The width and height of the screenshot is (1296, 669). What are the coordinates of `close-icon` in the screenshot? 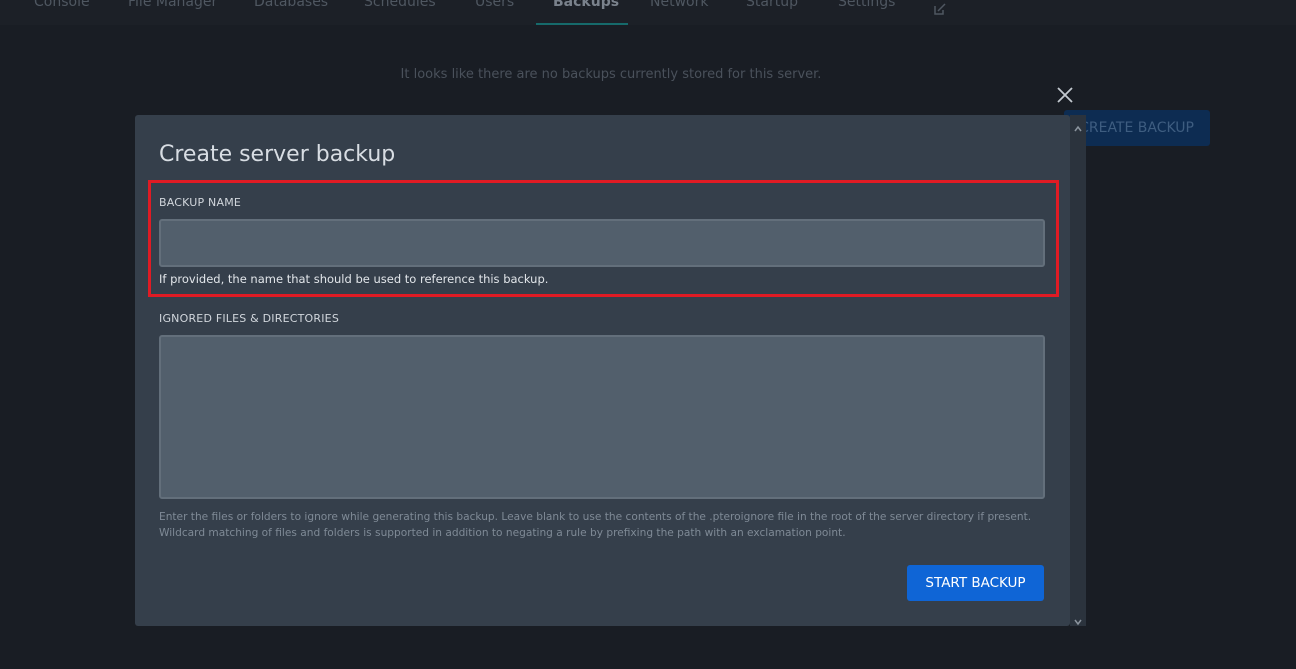 It's located at (1065, 95).